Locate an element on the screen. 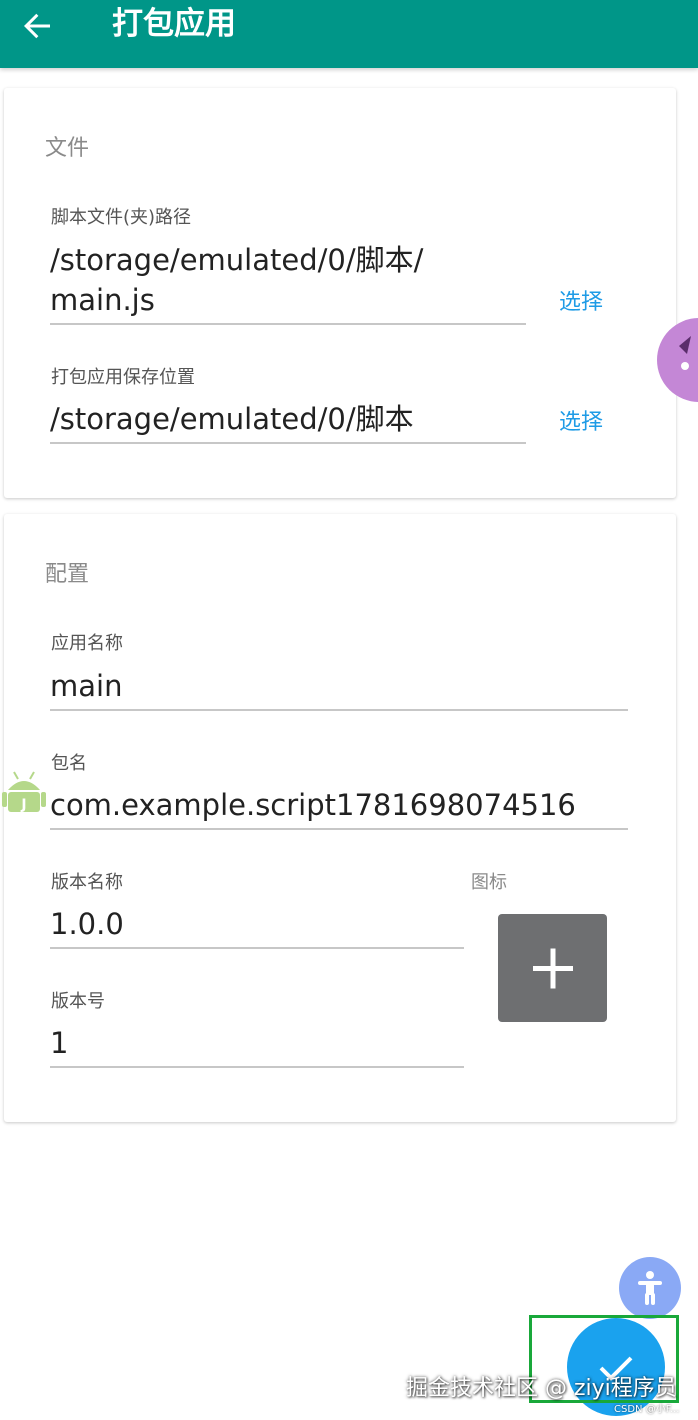 This screenshot has width=698, height=1420. save-location-select-button: 选择 is located at coordinates (581, 420).